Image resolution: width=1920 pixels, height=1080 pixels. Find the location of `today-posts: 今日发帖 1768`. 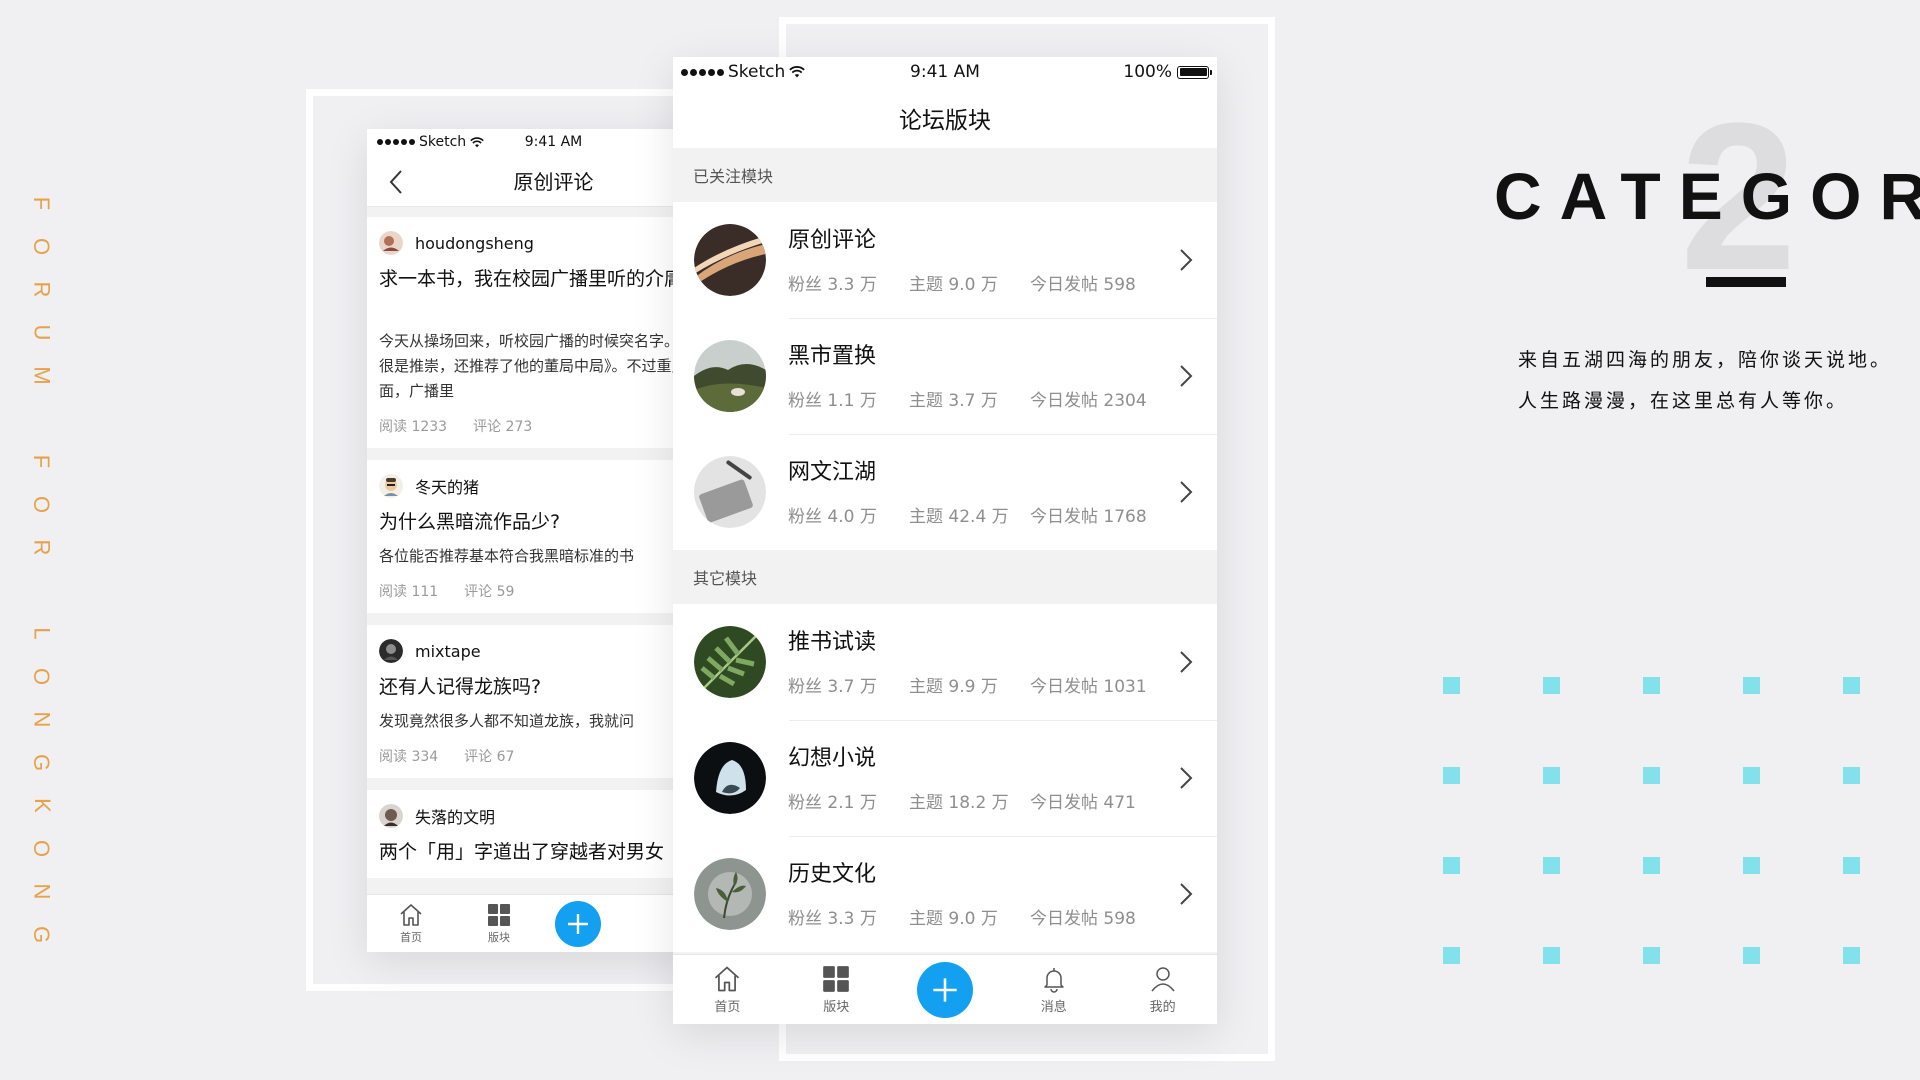

today-posts: 今日发帖 1768 is located at coordinates (1088, 516).